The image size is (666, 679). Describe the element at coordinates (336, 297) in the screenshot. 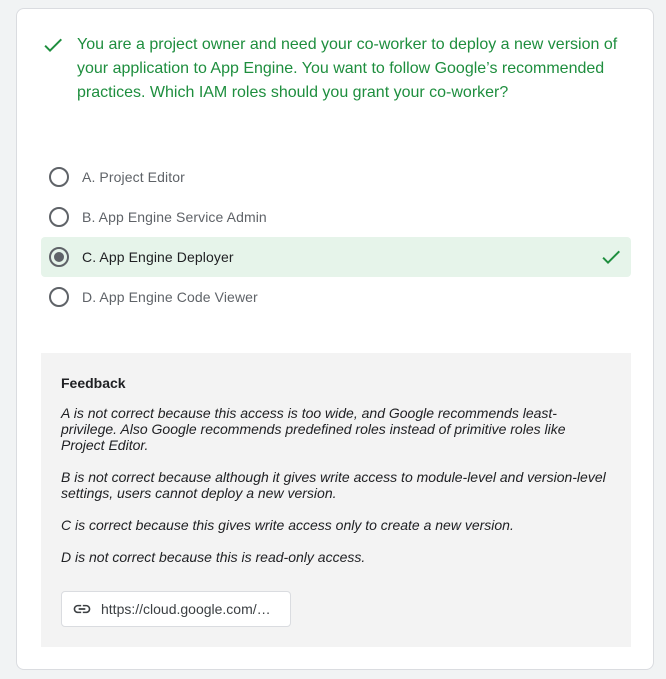

I see `option-d: D. App Engine Code Viewer` at that location.